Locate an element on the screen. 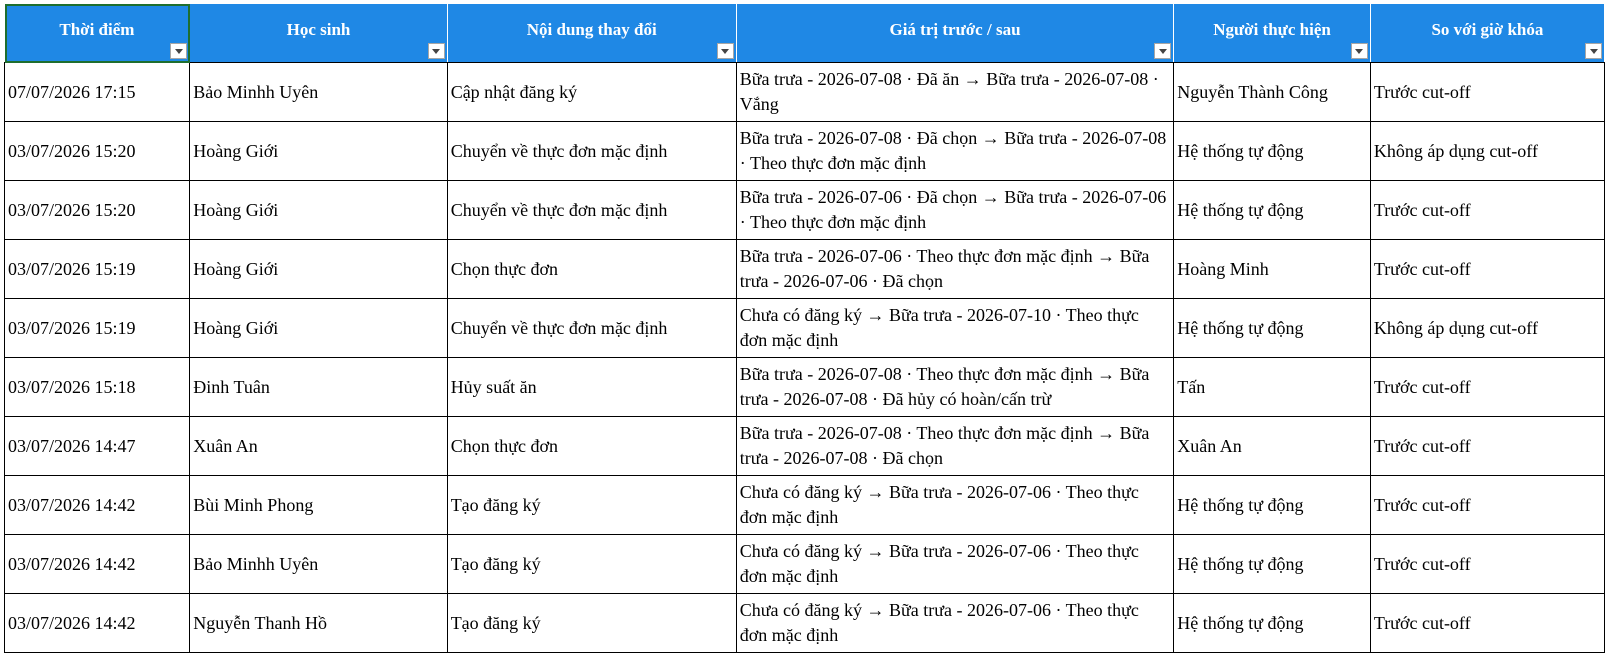  cell-change: Hủy suất ăn is located at coordinates (591, 387).